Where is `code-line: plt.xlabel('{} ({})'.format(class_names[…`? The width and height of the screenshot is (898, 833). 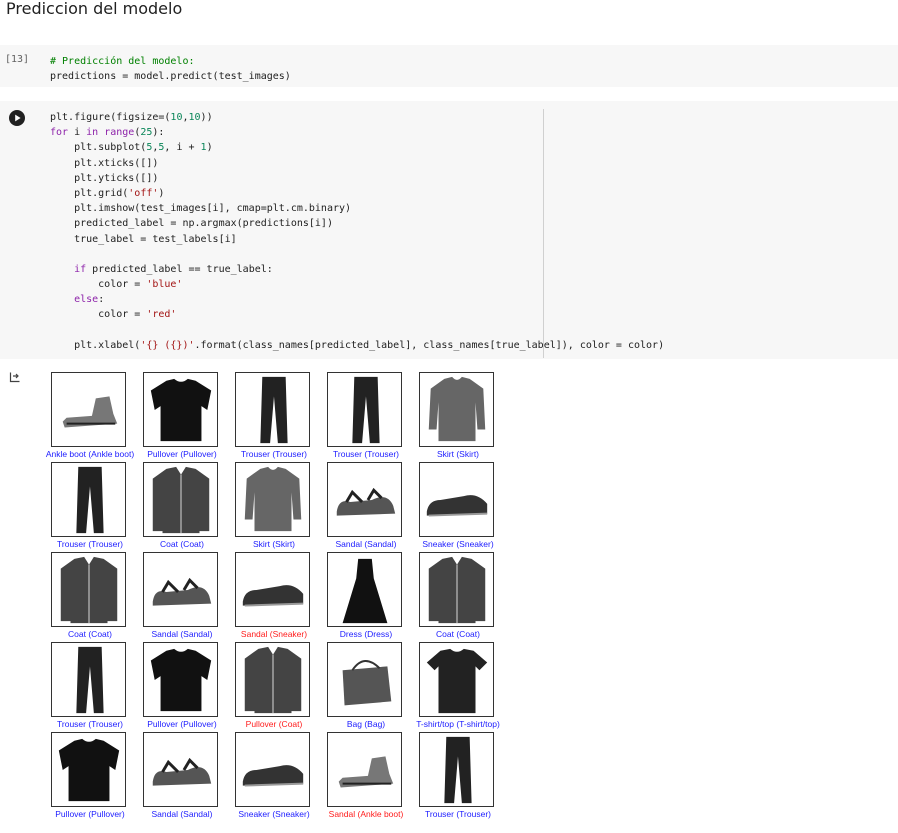 code-line: plt.xlabel('{} ({})'.format(class_names[… is located at coordinates (357, 345).